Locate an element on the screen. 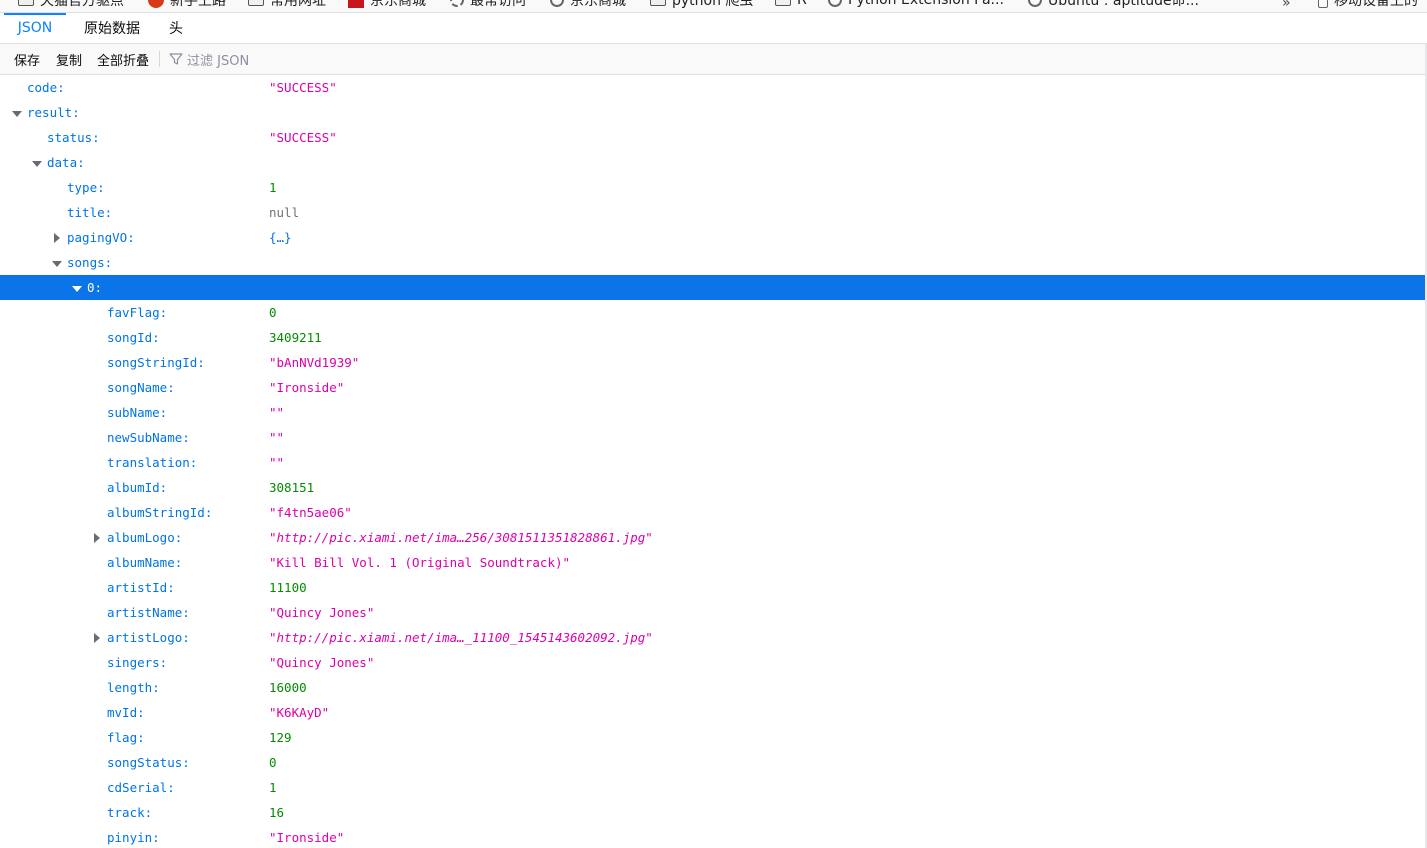  json-row: 0: is located at coordinates (713, 287).